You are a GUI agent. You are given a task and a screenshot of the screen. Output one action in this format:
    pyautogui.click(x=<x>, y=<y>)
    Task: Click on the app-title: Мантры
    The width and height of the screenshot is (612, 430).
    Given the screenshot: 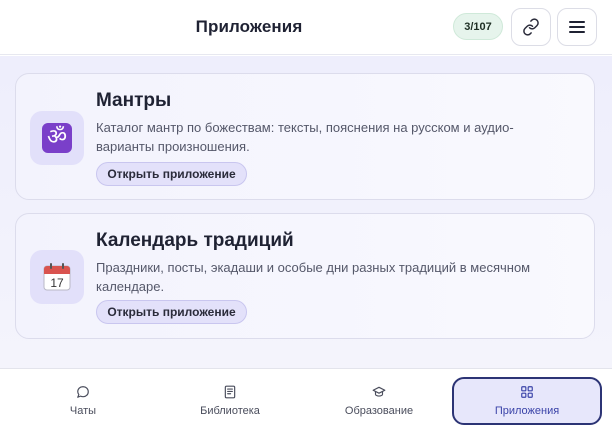 What is the action you would take?
    pyautogui.click(x=134, y=100)
    